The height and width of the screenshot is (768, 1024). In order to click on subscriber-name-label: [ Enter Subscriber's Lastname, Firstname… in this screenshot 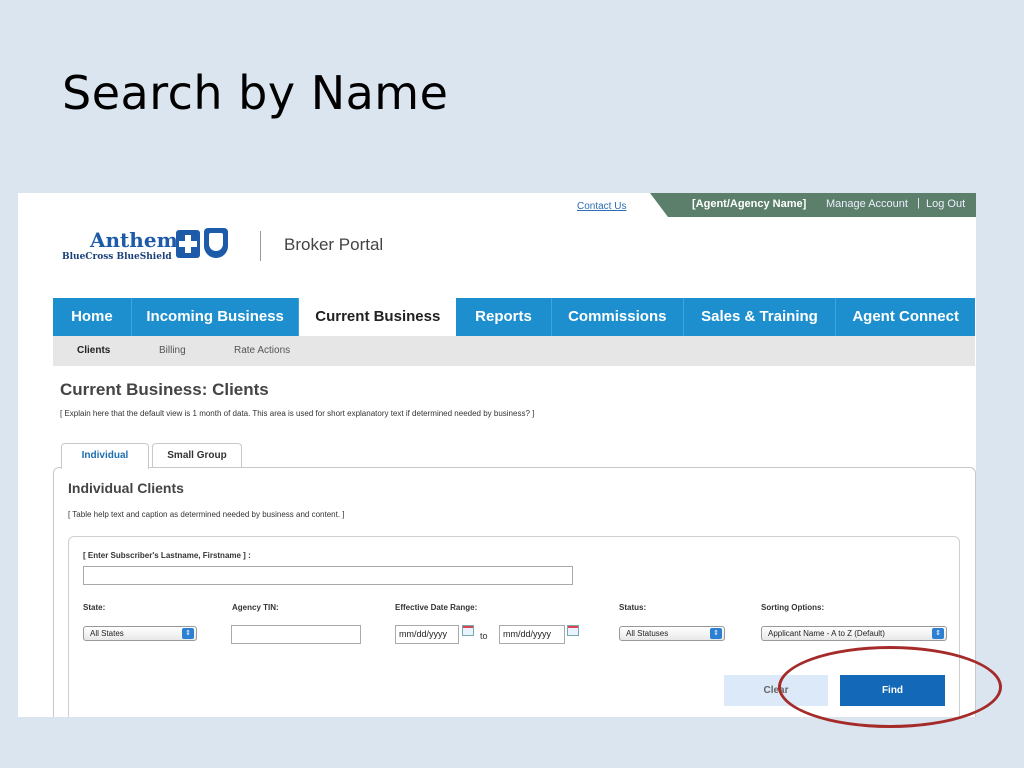, I will do `click(167, 555)`.